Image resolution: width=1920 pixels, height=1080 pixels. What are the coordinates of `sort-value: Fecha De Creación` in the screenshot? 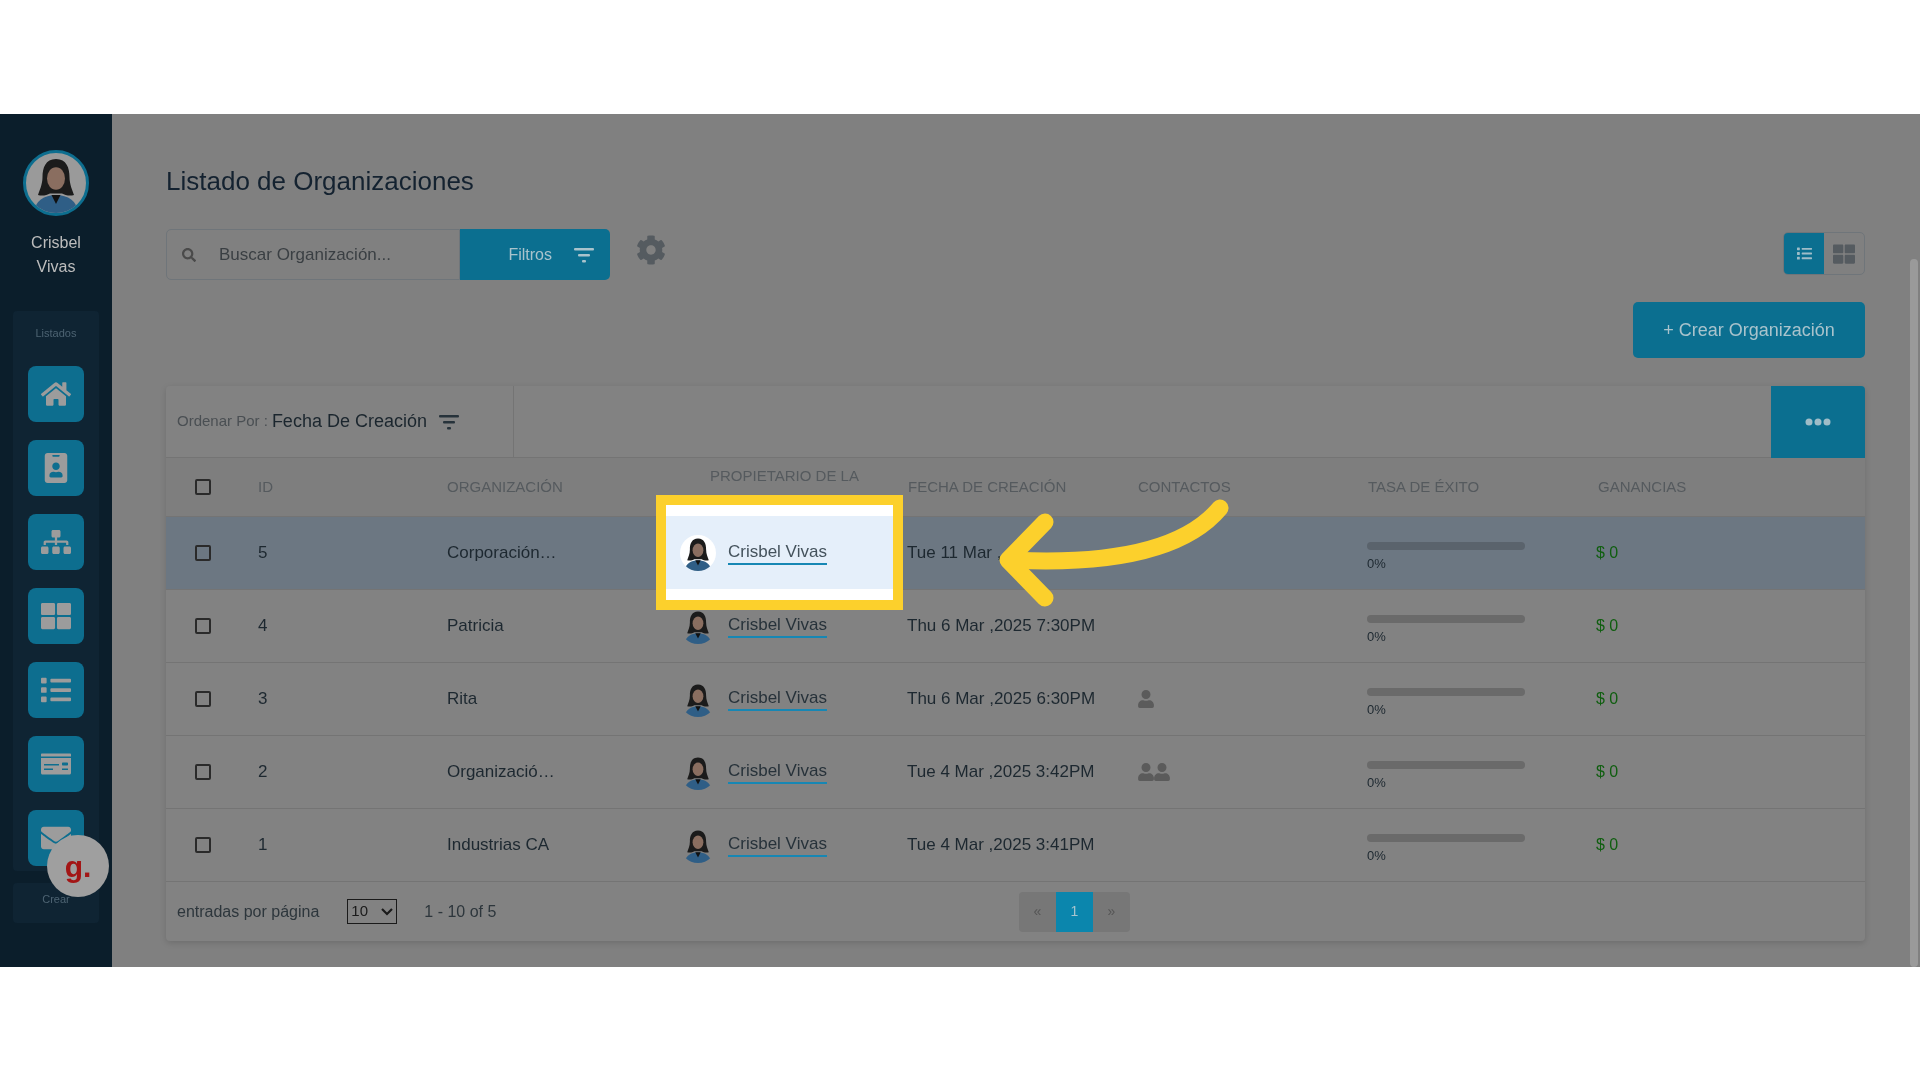 It's located at (349, 421).